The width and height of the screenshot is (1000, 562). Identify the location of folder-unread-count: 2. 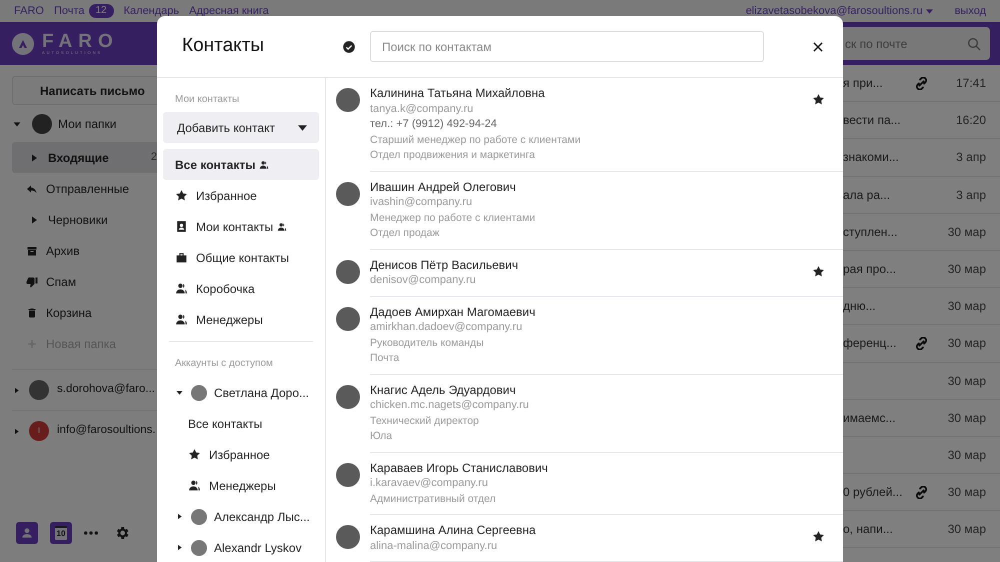
(153, 158).